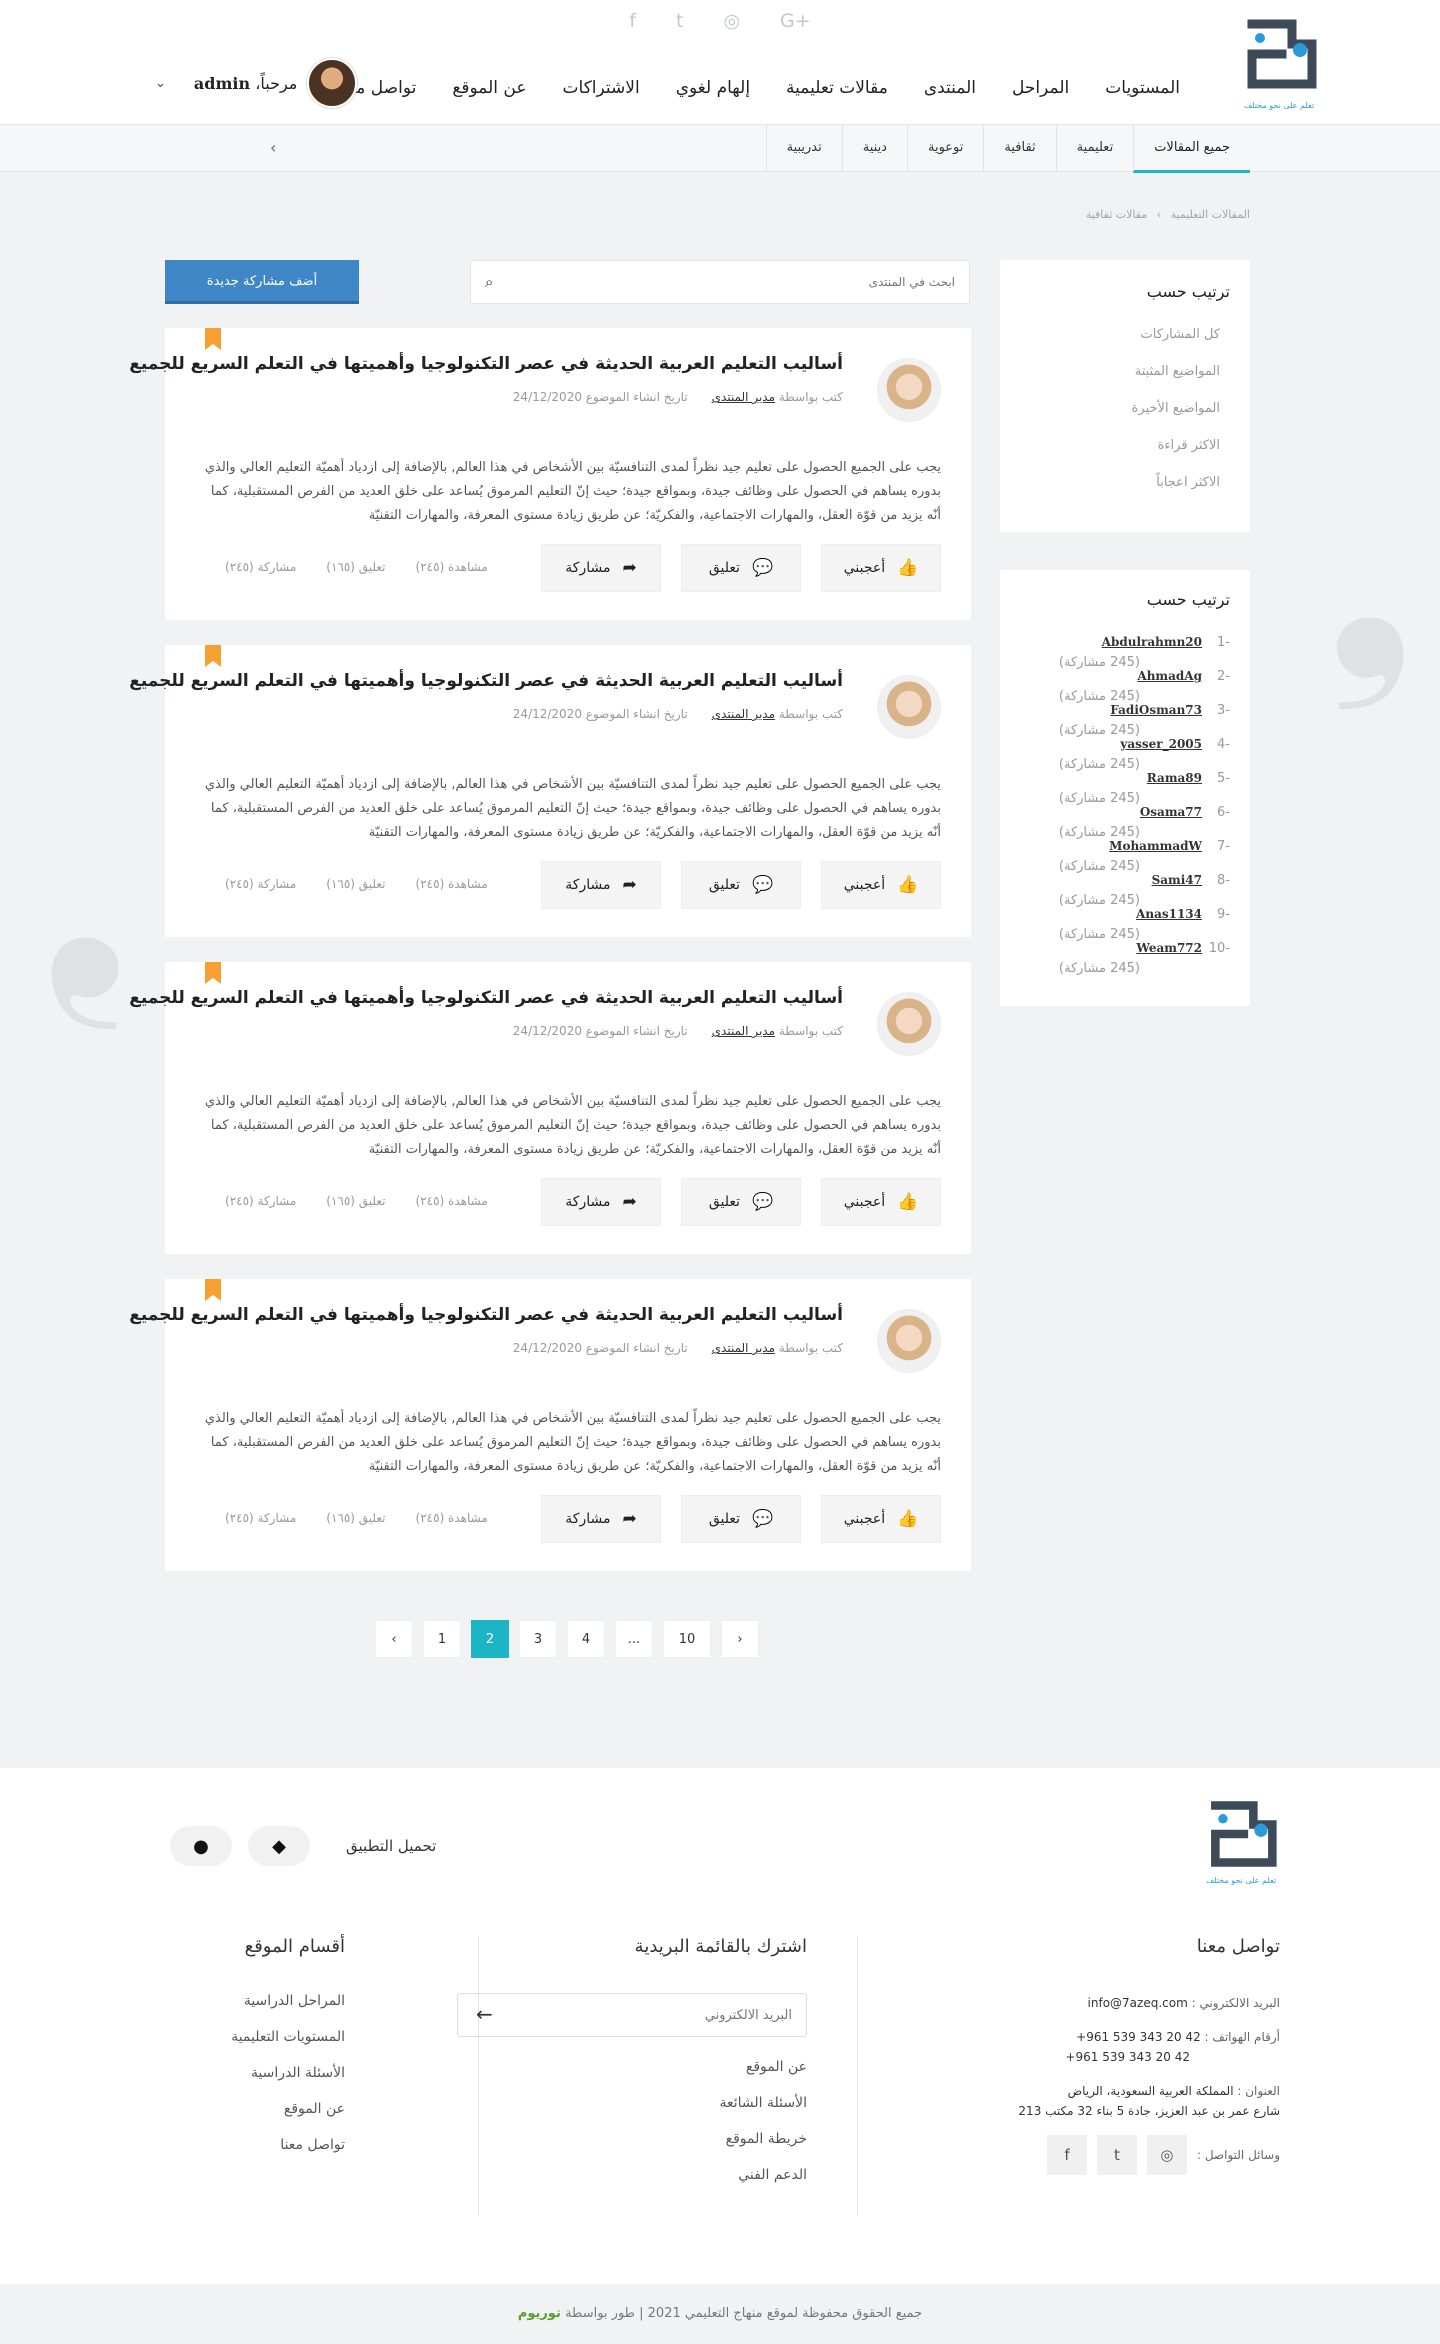 This screenshot has width=1440, height=2344. I want to click on add-post-button: أضف مشاركة جديدة, so click(262, 282).